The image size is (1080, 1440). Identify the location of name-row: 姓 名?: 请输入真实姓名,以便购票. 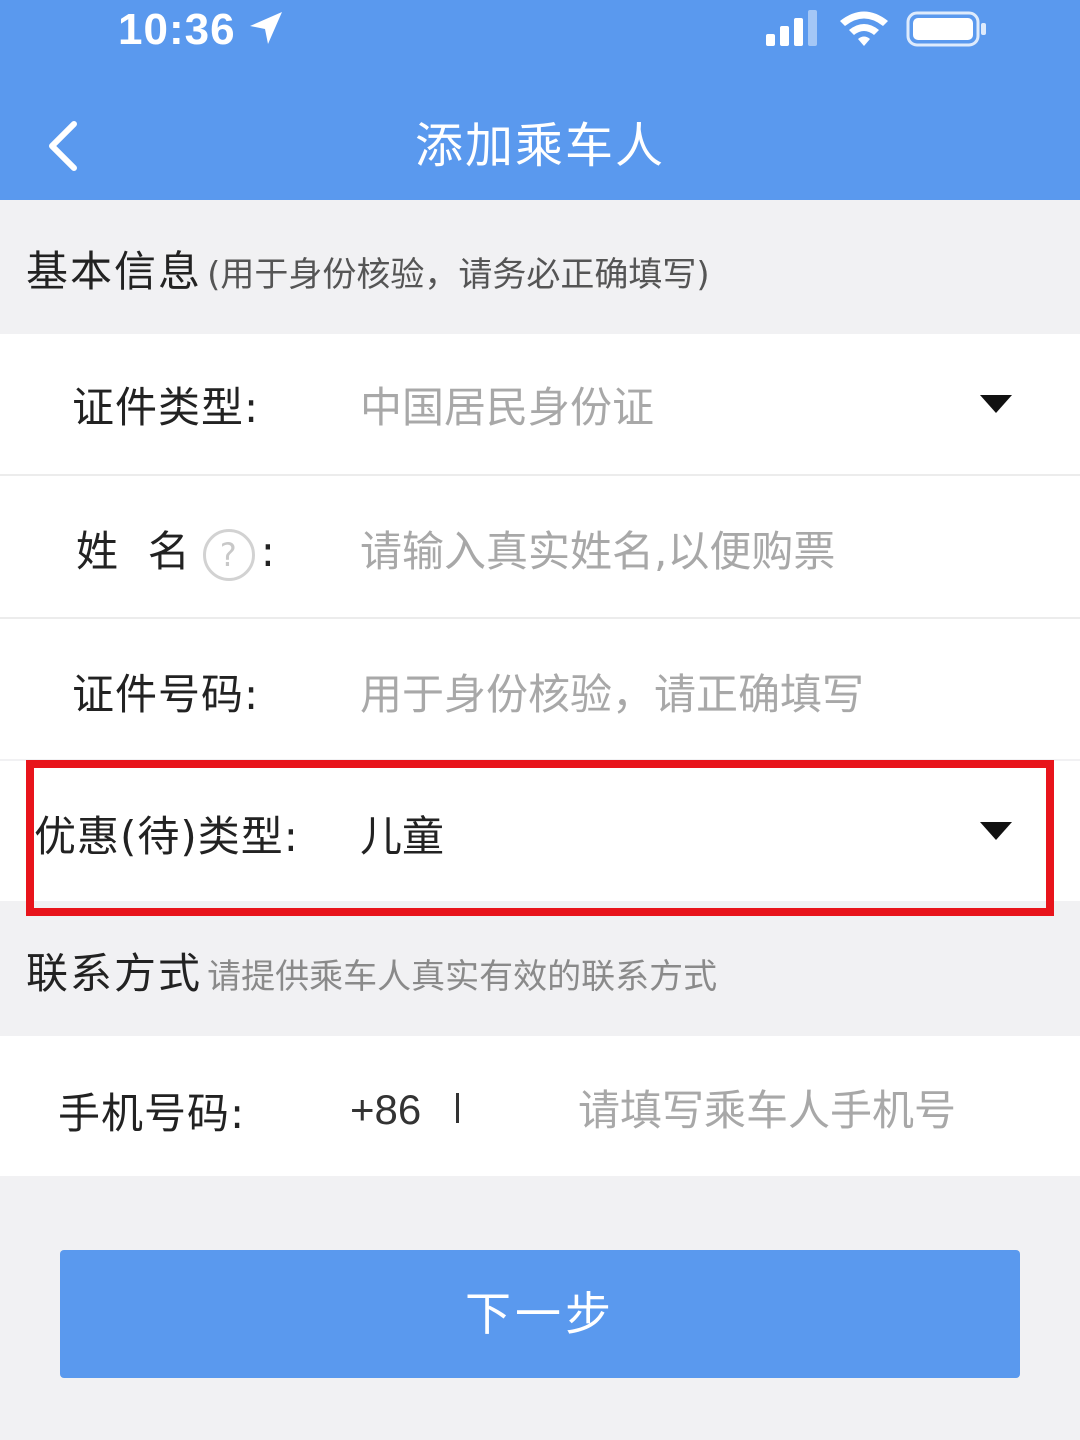
(540, 546).